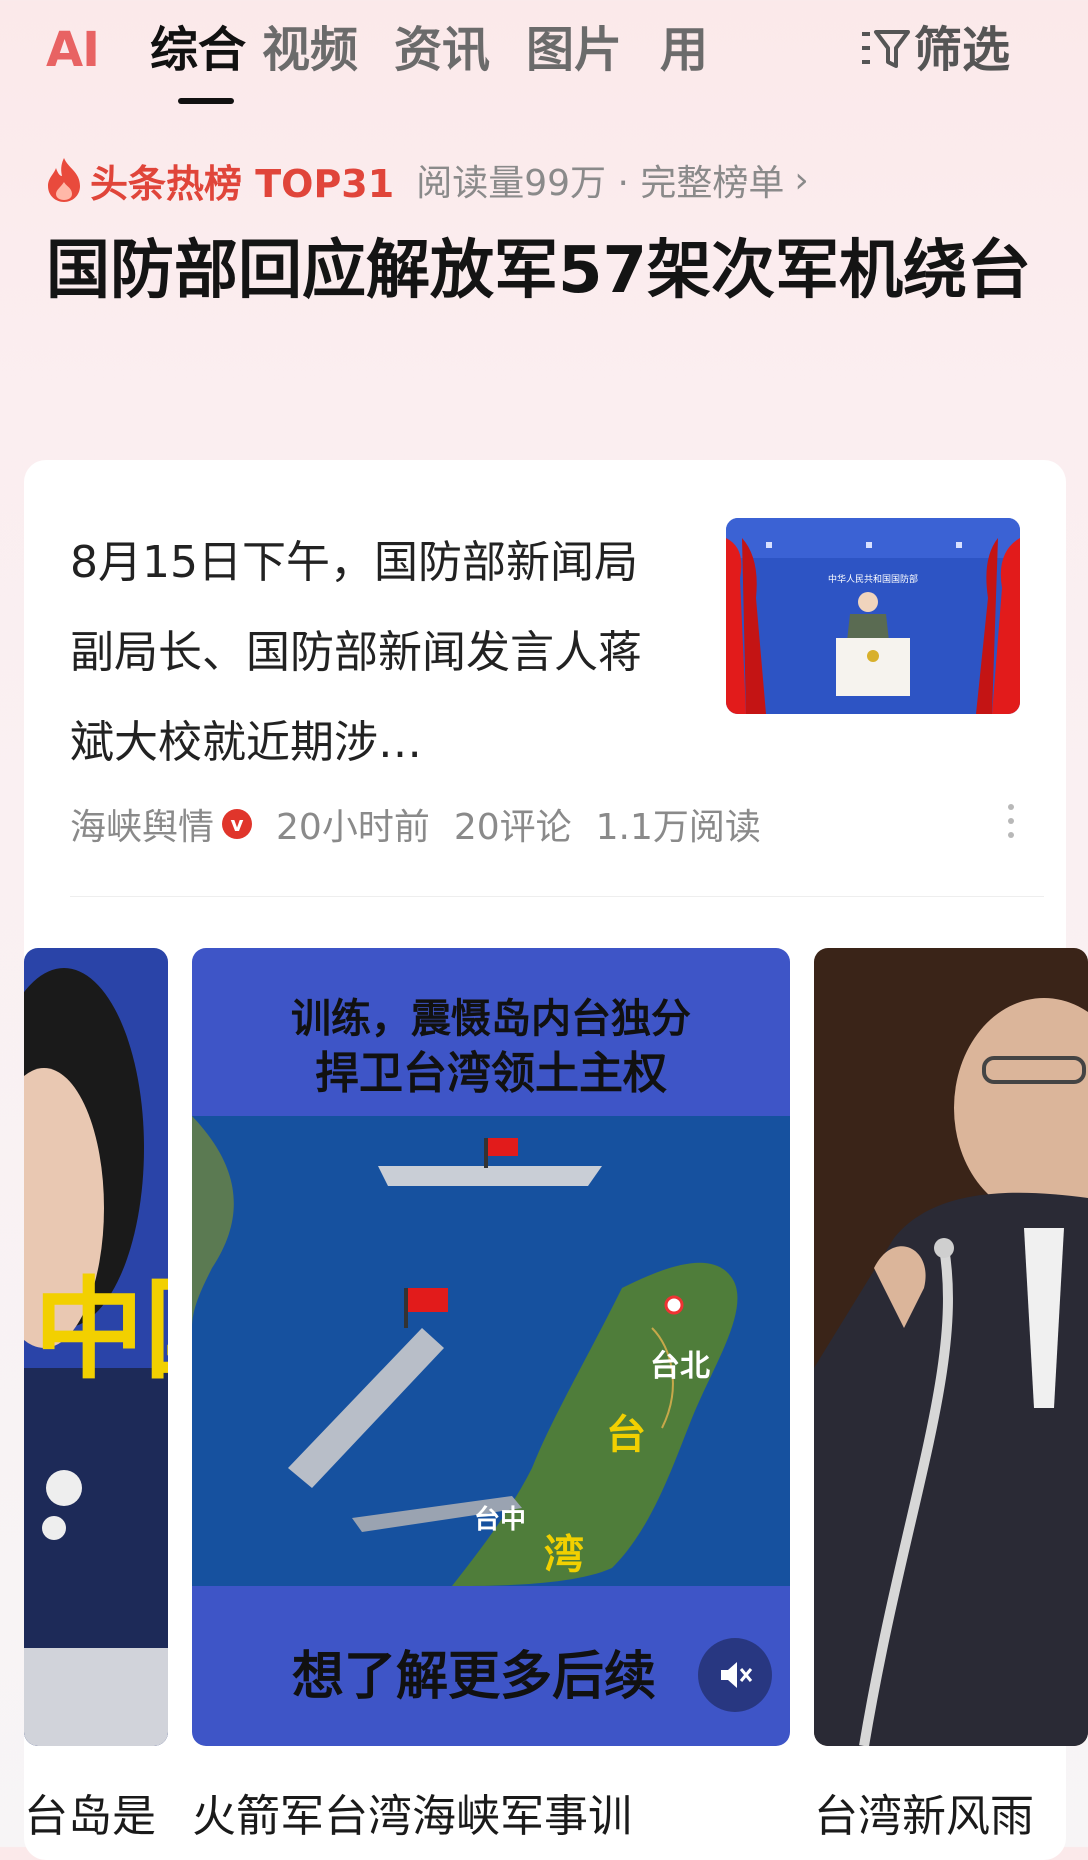 The height and width of the screenshot is (1860, 1088). I want to click on tab-ai: AI, so click(73, 50).